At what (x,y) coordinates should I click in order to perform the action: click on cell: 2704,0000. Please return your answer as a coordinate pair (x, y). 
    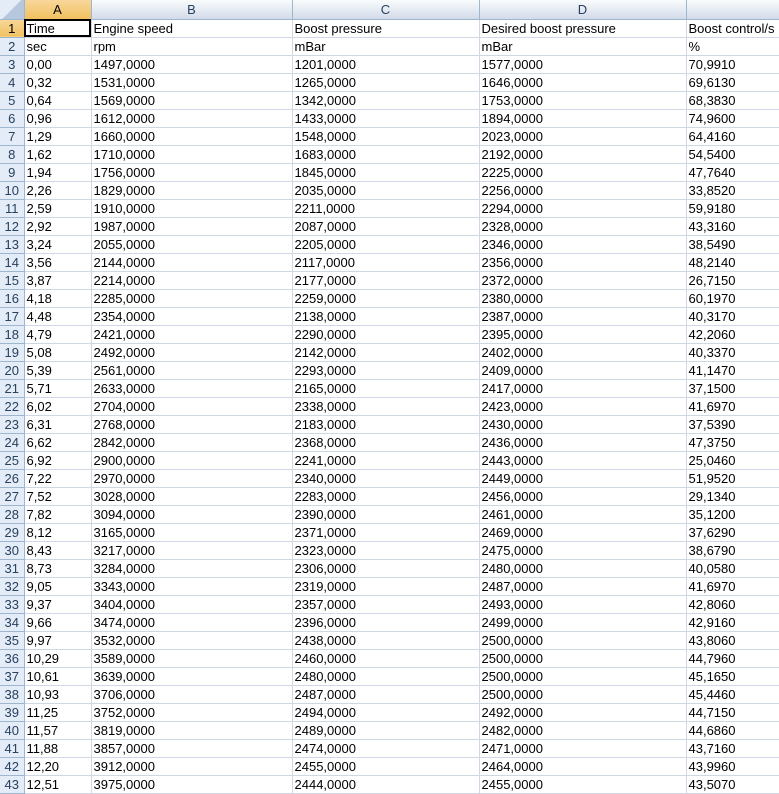
    Looking at the image, I should click on (192, 406).